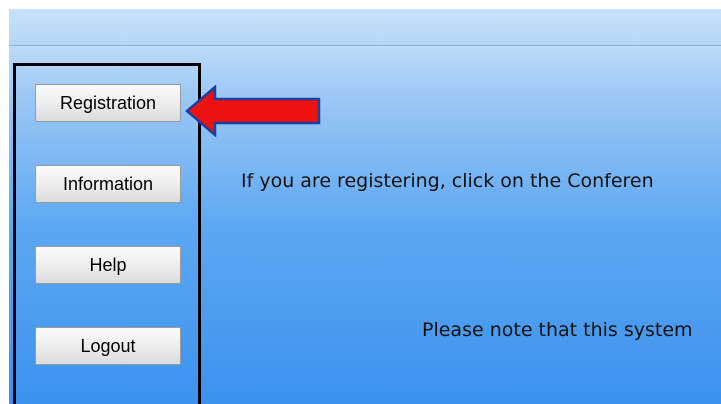  I want to click on help-button: Help, so click(108, 265).